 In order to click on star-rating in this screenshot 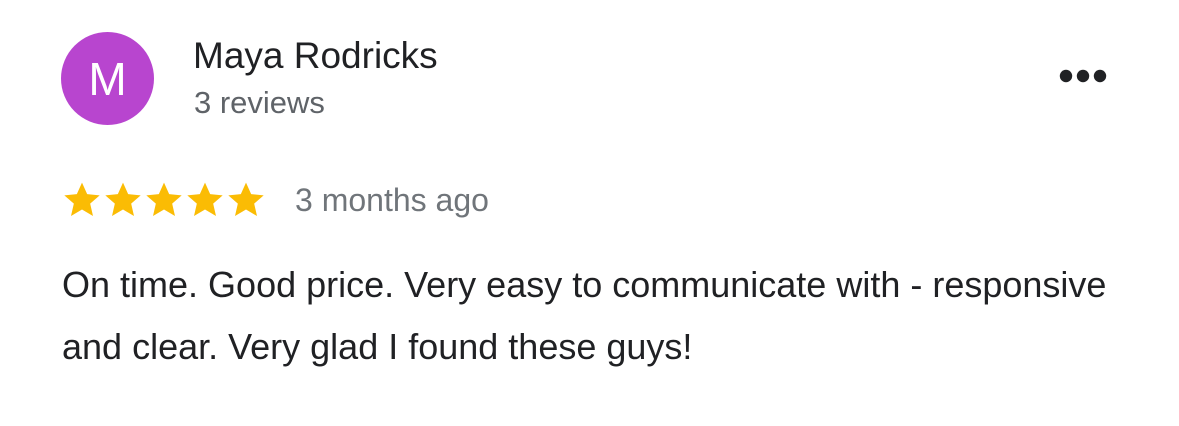, I will do `click(164, 200)`.